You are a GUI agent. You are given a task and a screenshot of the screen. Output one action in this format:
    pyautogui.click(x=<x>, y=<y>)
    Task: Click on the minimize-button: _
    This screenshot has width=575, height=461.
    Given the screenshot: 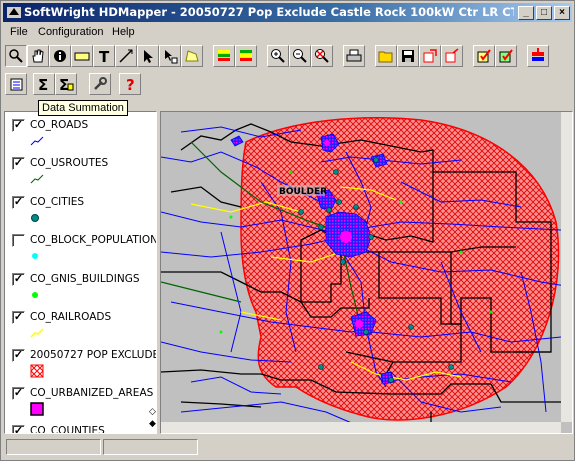 What is the action you would take?
    pyautogui.click(x=526, y=13)
    